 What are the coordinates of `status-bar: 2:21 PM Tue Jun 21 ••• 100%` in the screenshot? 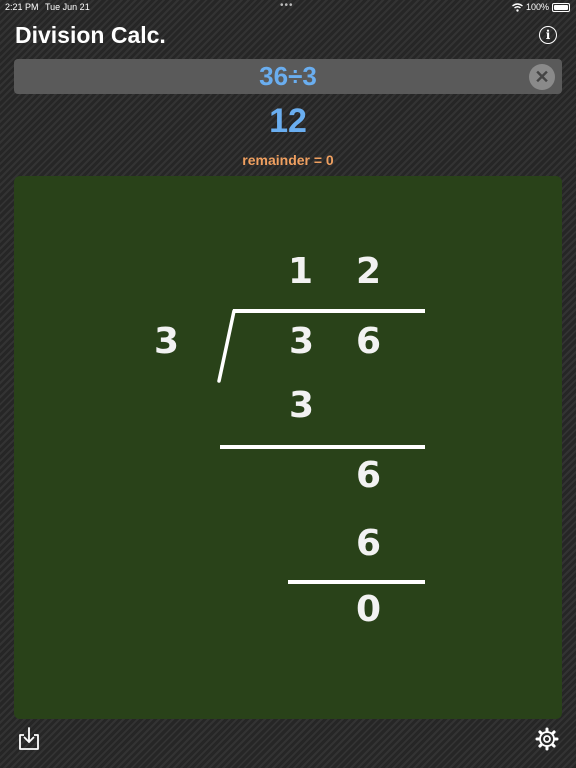 It's located at (288, 7).